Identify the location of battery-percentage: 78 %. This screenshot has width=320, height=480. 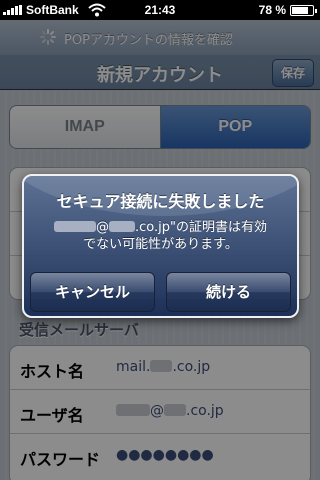
(272, 10).